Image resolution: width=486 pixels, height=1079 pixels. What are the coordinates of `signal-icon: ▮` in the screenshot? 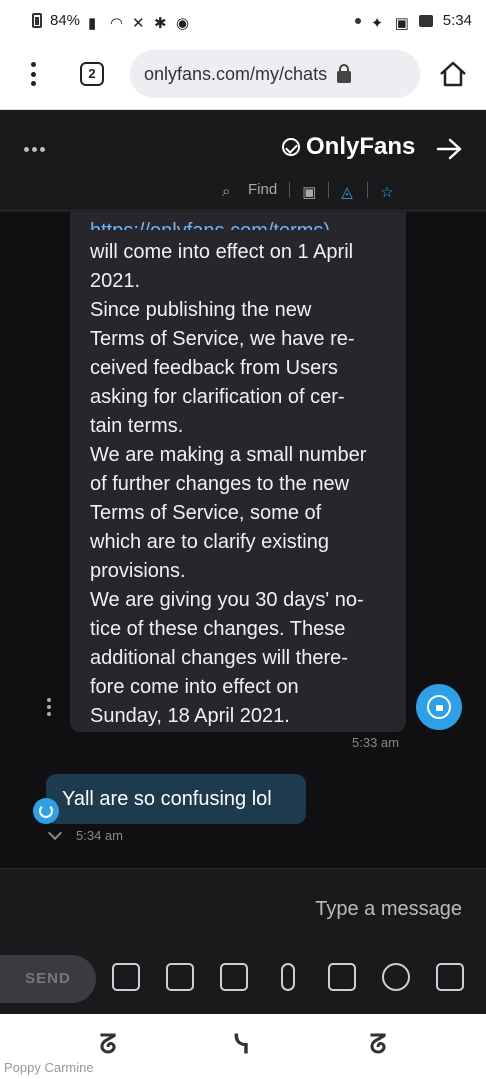 It's located at (92, 23).